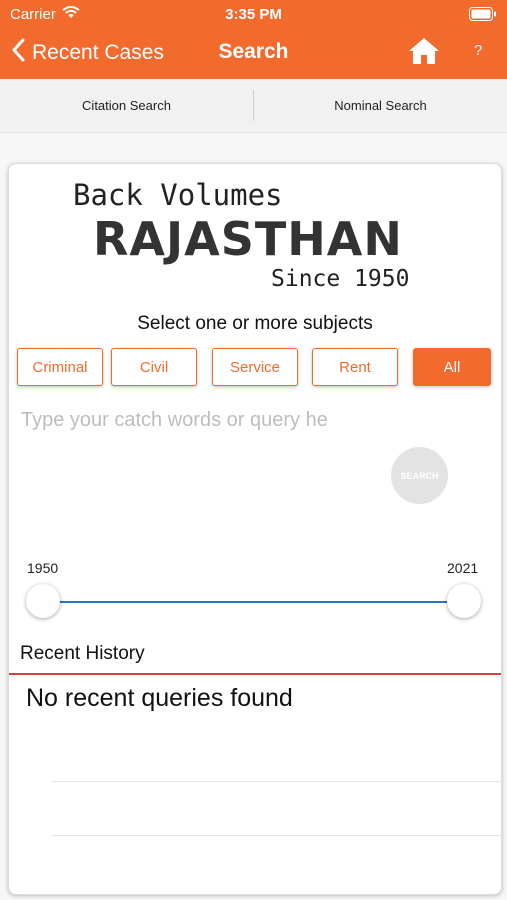  I want to click on subjects-heading: Select one or more subjects, so click(255, 323).